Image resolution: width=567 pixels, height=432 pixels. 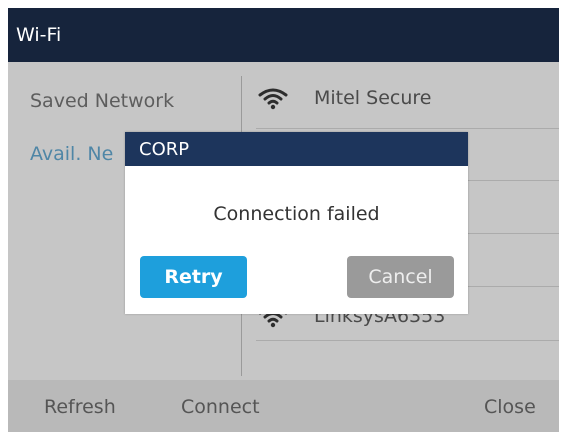 I want to click on dialog-message: Connection failed, so click(x=296, y=214).